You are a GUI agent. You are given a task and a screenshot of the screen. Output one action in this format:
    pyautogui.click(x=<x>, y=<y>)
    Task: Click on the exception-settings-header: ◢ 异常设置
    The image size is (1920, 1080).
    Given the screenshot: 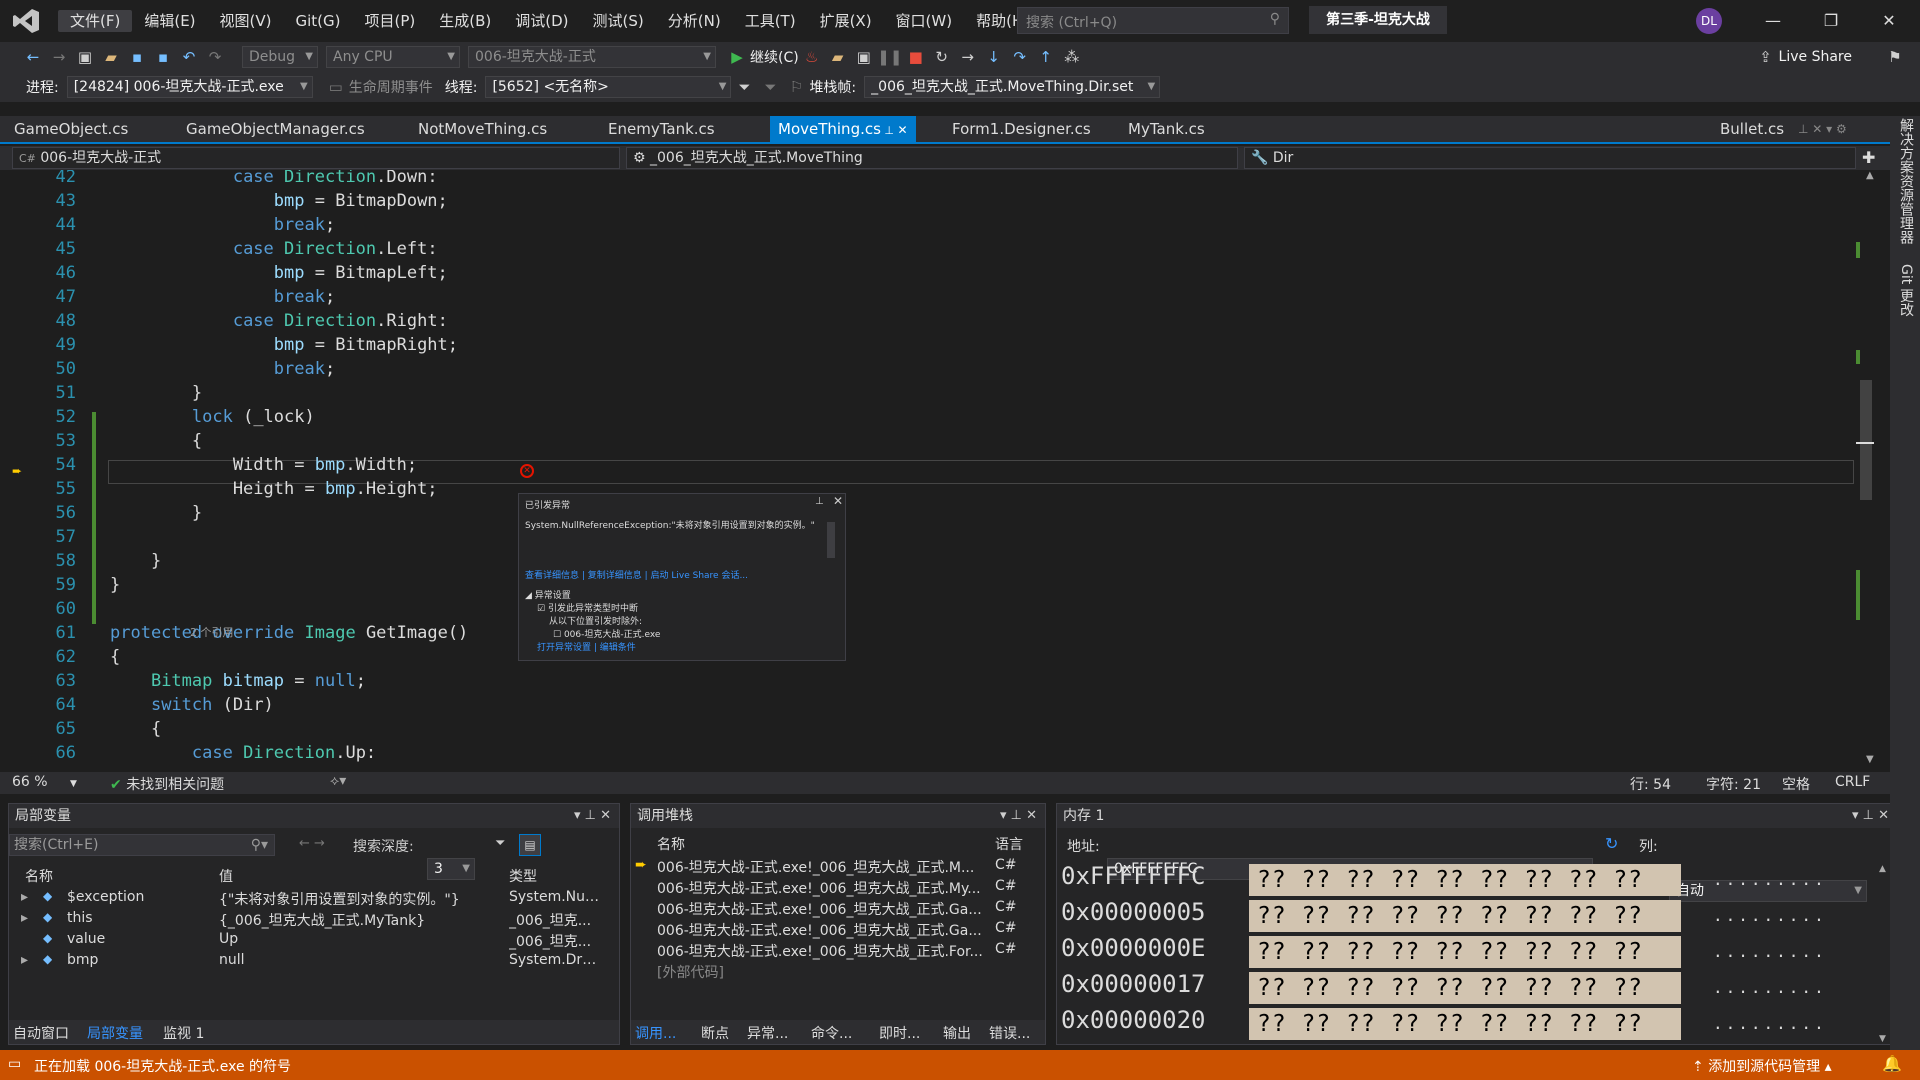 What is the action you would take?
    pyautogui.click(x=548, y=594)
    